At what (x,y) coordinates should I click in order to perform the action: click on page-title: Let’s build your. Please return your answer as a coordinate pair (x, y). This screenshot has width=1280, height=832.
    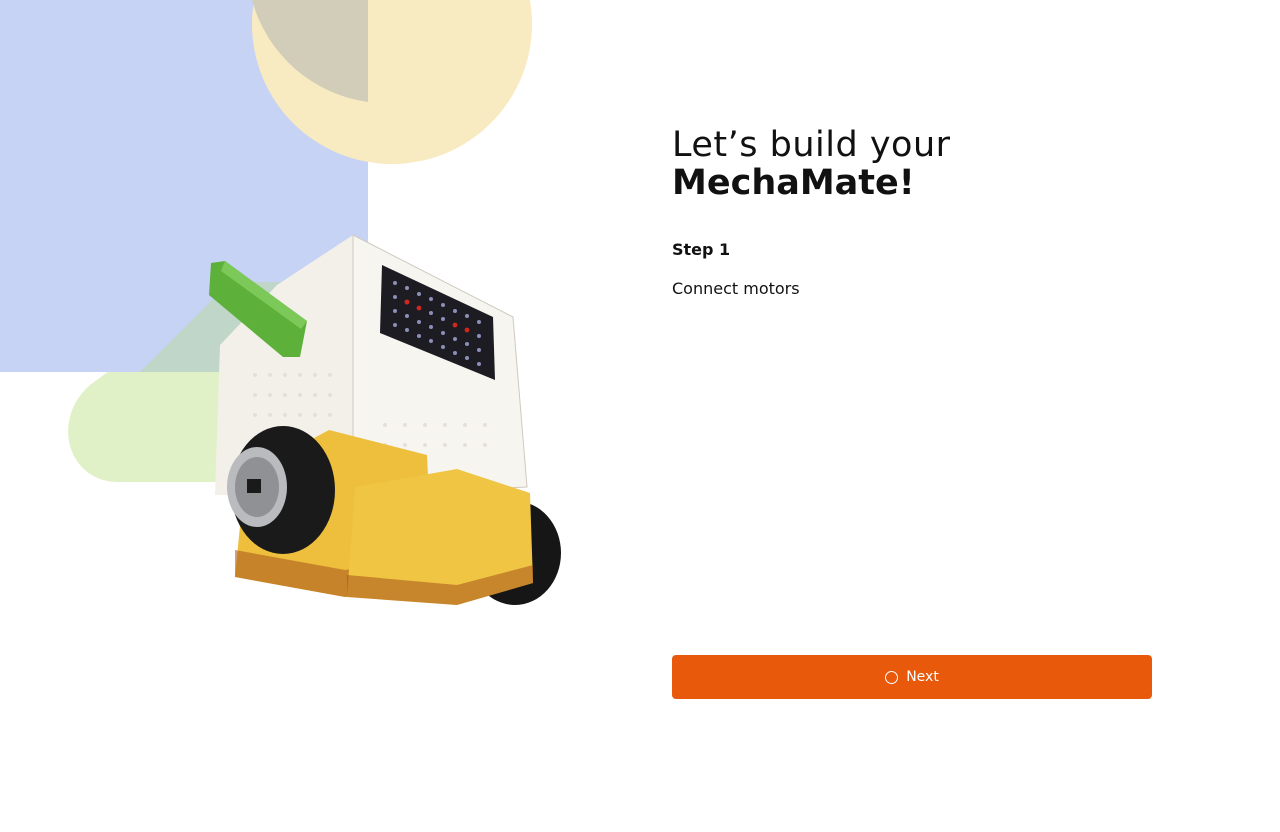
    Looking at the image, I should click on (811, 145).